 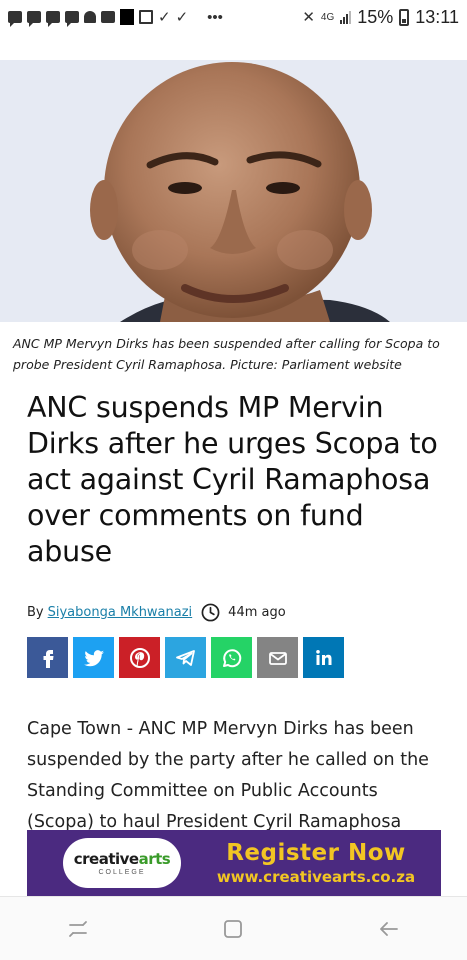 What do you see at coordinates (120, 612) in the screenshot?
I see `author-link: Siyabonga Mkhwanazi` at bounding box center [120, 612].